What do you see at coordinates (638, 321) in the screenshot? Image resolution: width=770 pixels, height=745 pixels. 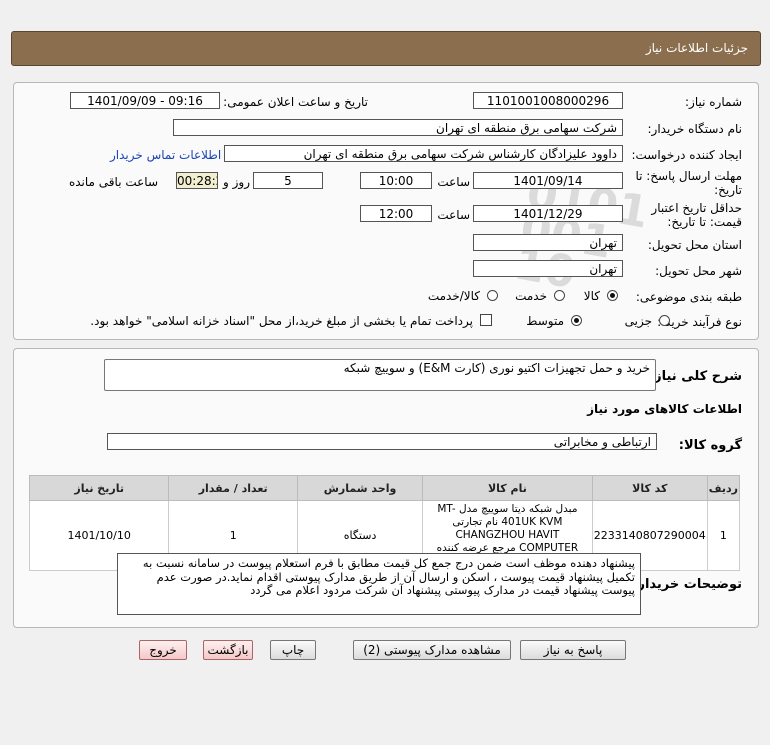 I see `process-option-minor: جزیی` at bounding box center [638, 321].